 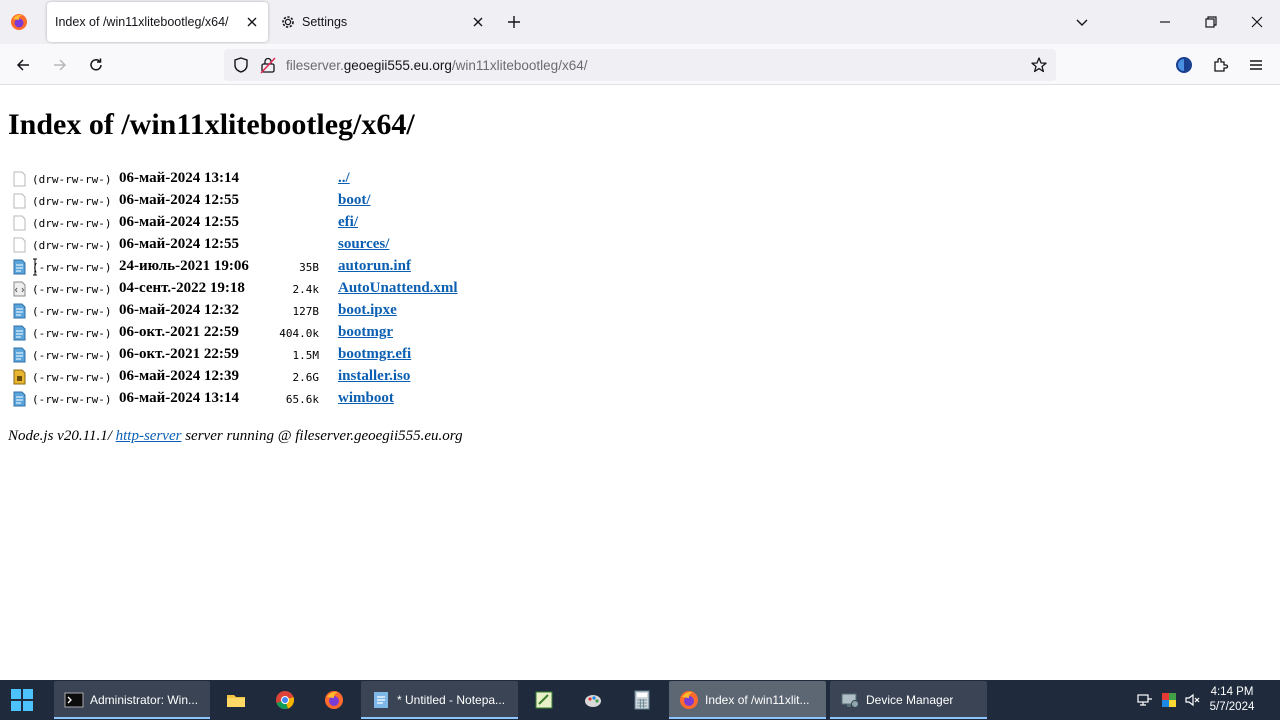 What do you see at coordinates (268, 65) in the screenshot?
I see `insecure-lock-icon` at bounding box center [268, 65].